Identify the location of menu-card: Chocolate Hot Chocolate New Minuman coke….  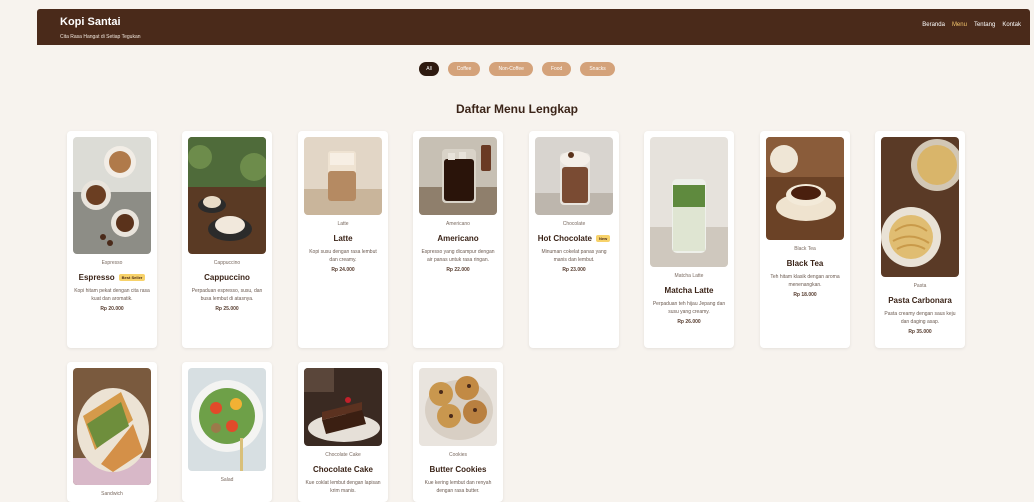
(574, 239).